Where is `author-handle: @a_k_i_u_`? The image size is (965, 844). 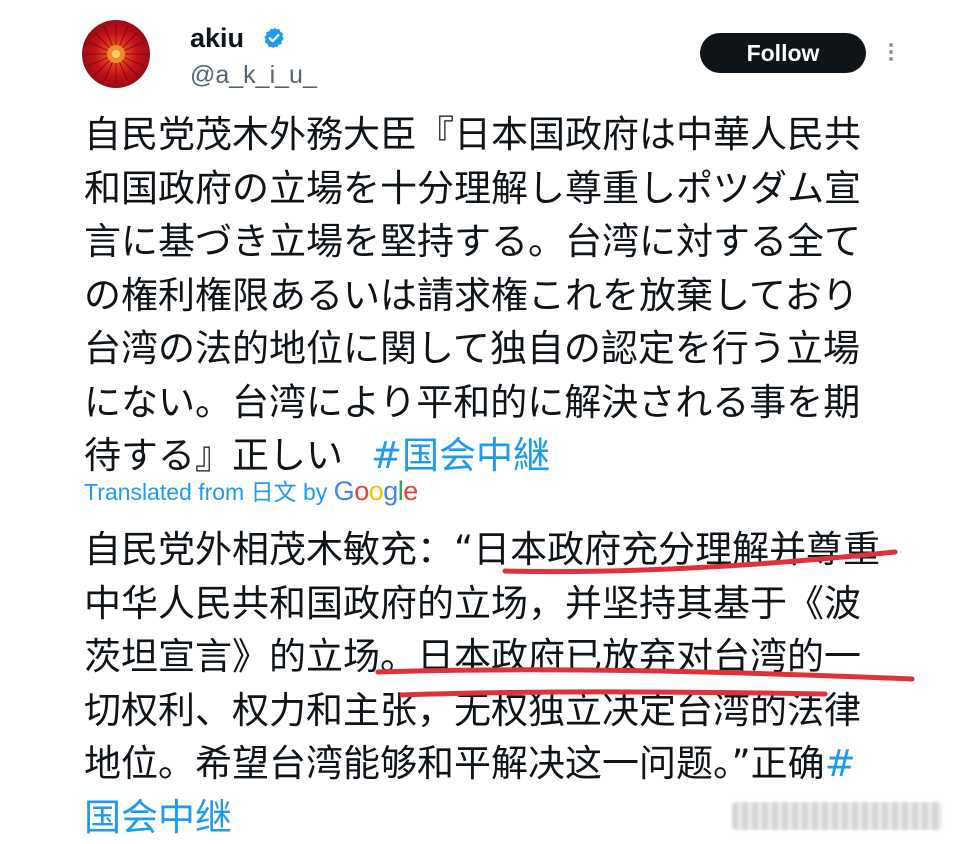
author-handle: @a_k_i_u_ is located at coordinates (253, 75).